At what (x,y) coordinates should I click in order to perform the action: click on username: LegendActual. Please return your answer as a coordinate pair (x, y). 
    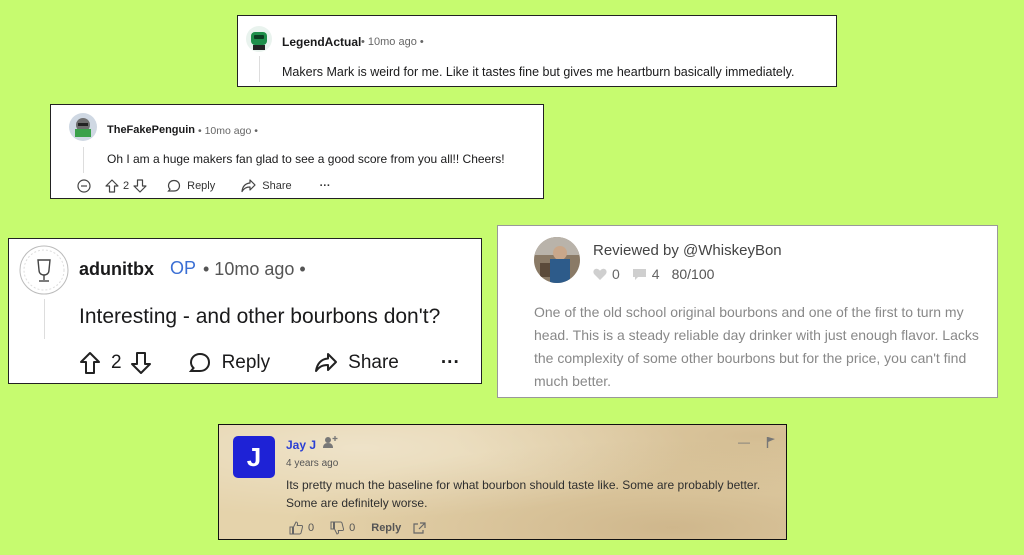
    Looking at the image, I should click on (321, 42).